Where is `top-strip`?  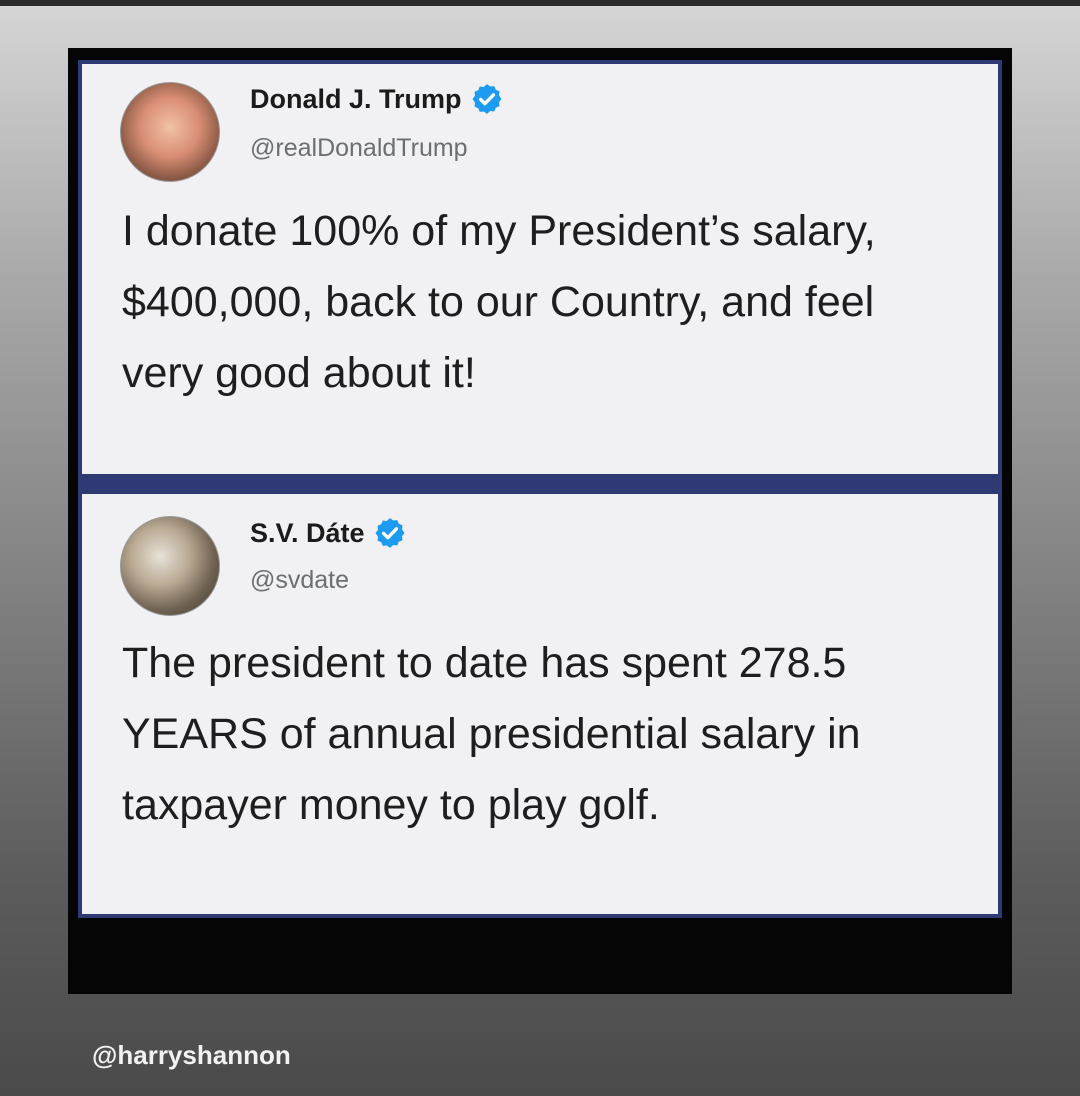 top-strip is located at coordinates (540, 3).